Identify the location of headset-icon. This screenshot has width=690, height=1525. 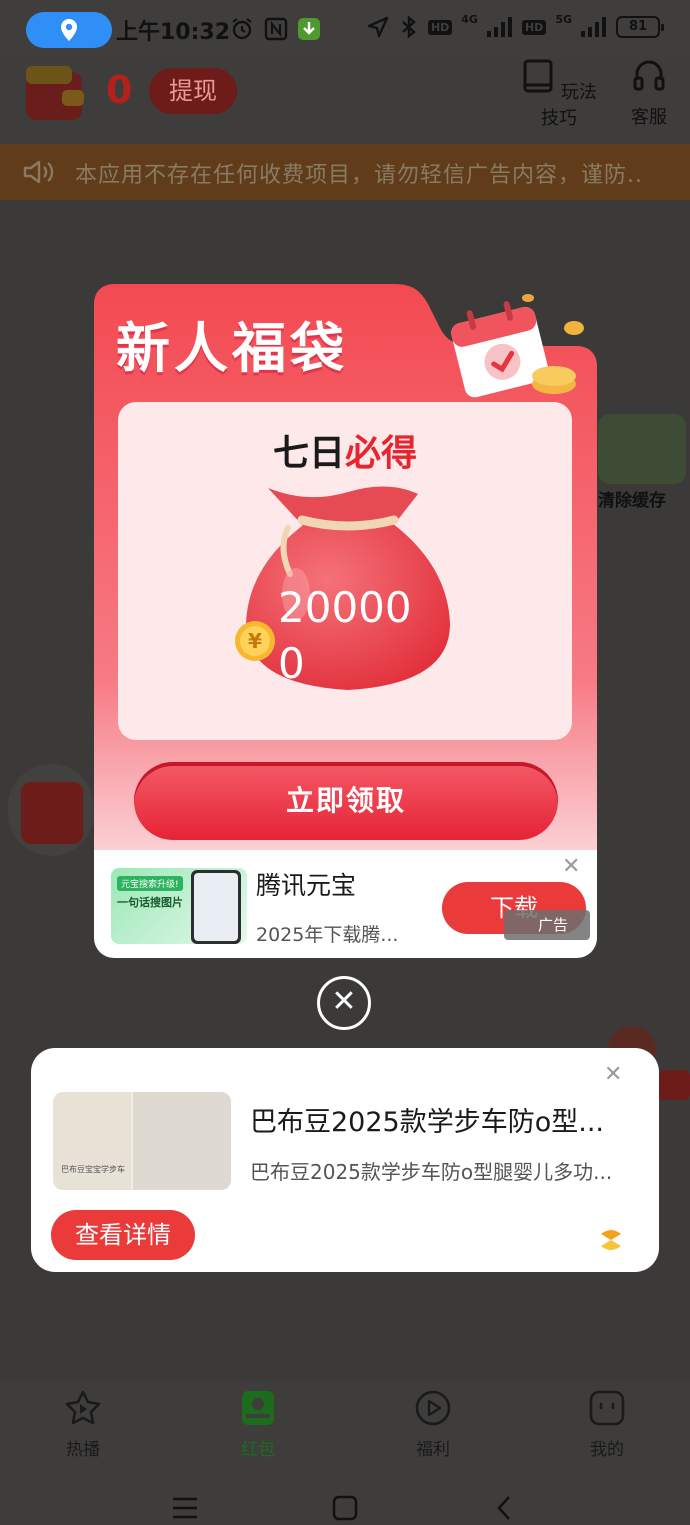
(649, 75).